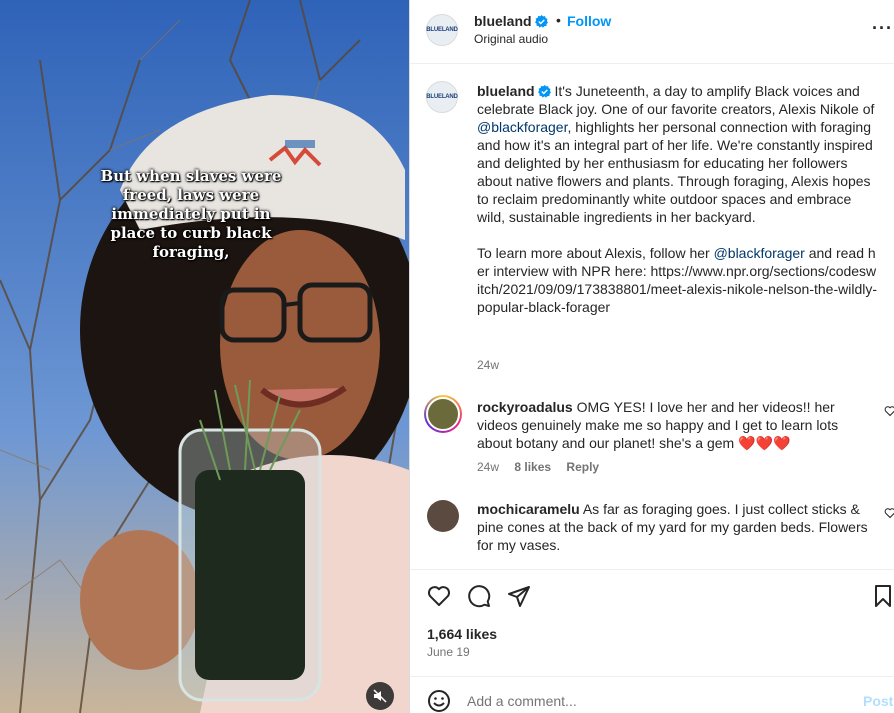  I want to click on caption-timestamp: 24w, so click(488, 365).